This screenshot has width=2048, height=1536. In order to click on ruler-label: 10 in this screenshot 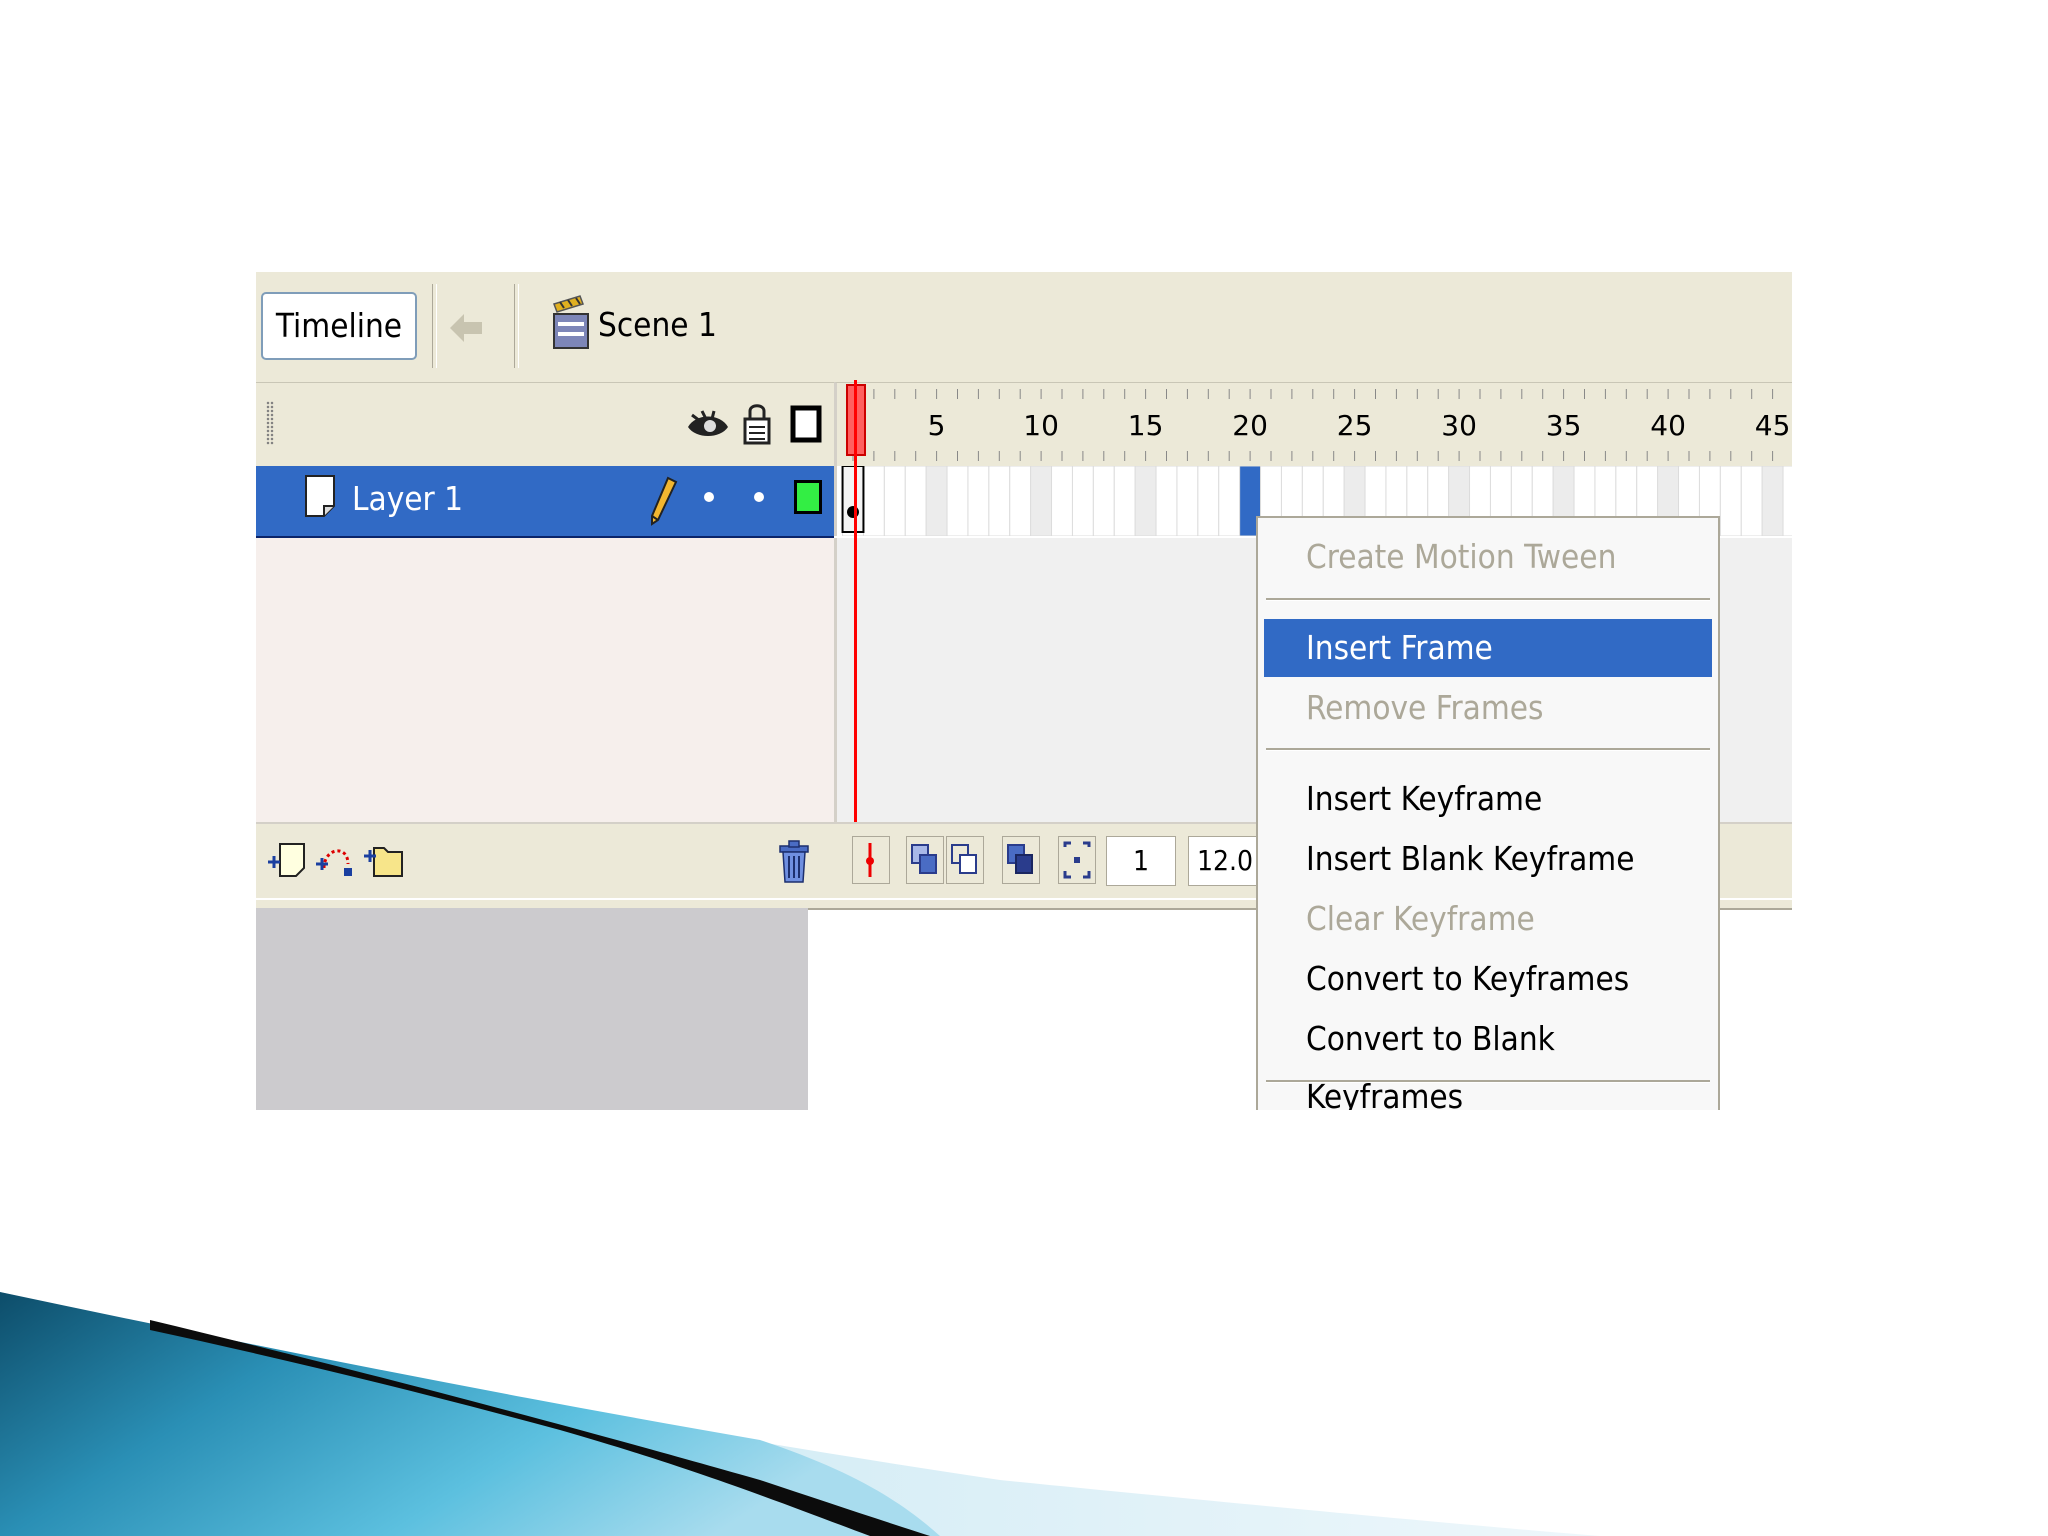, I will do `click(1041, 425)`.